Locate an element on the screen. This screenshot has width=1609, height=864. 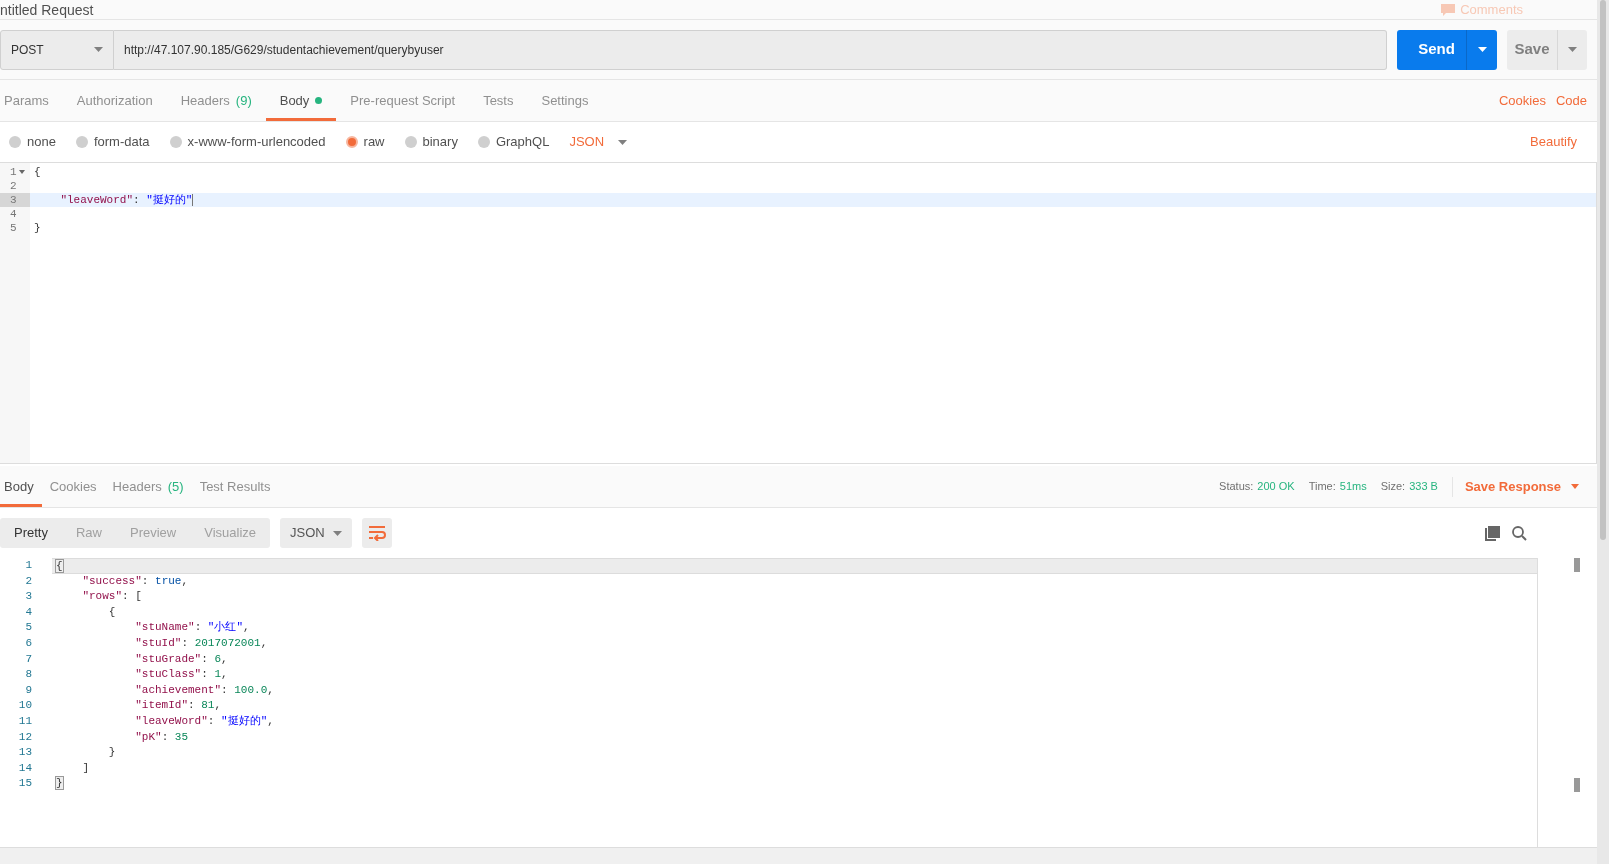
meta-label: Time: is located at coordinates (1322, 487).